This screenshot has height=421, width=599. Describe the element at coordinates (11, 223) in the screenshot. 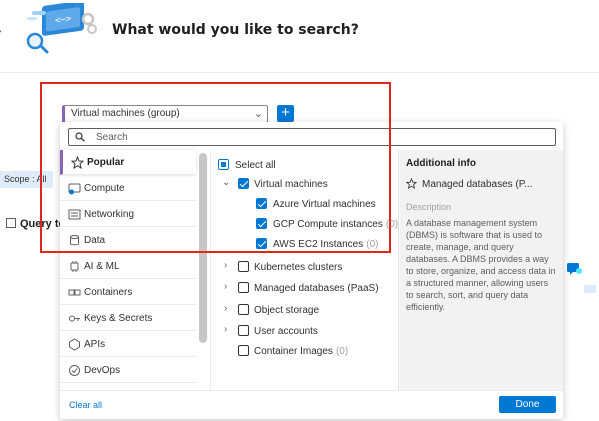

I see `query-icon` at that location.